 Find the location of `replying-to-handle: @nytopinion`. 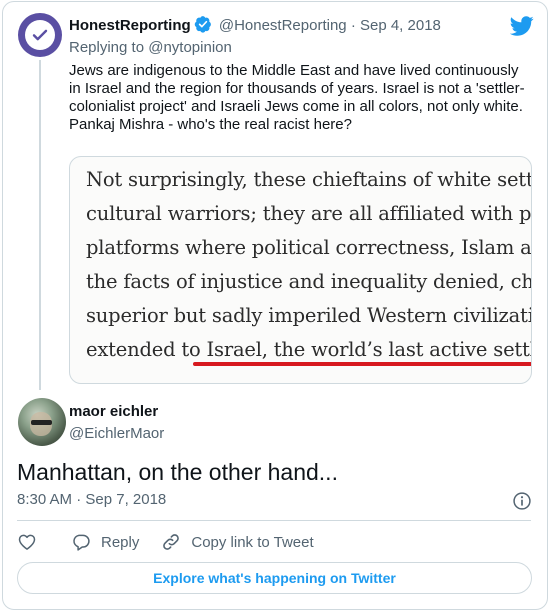

replying-to-handle: @nytopinion is located at coordinates (190, 47).